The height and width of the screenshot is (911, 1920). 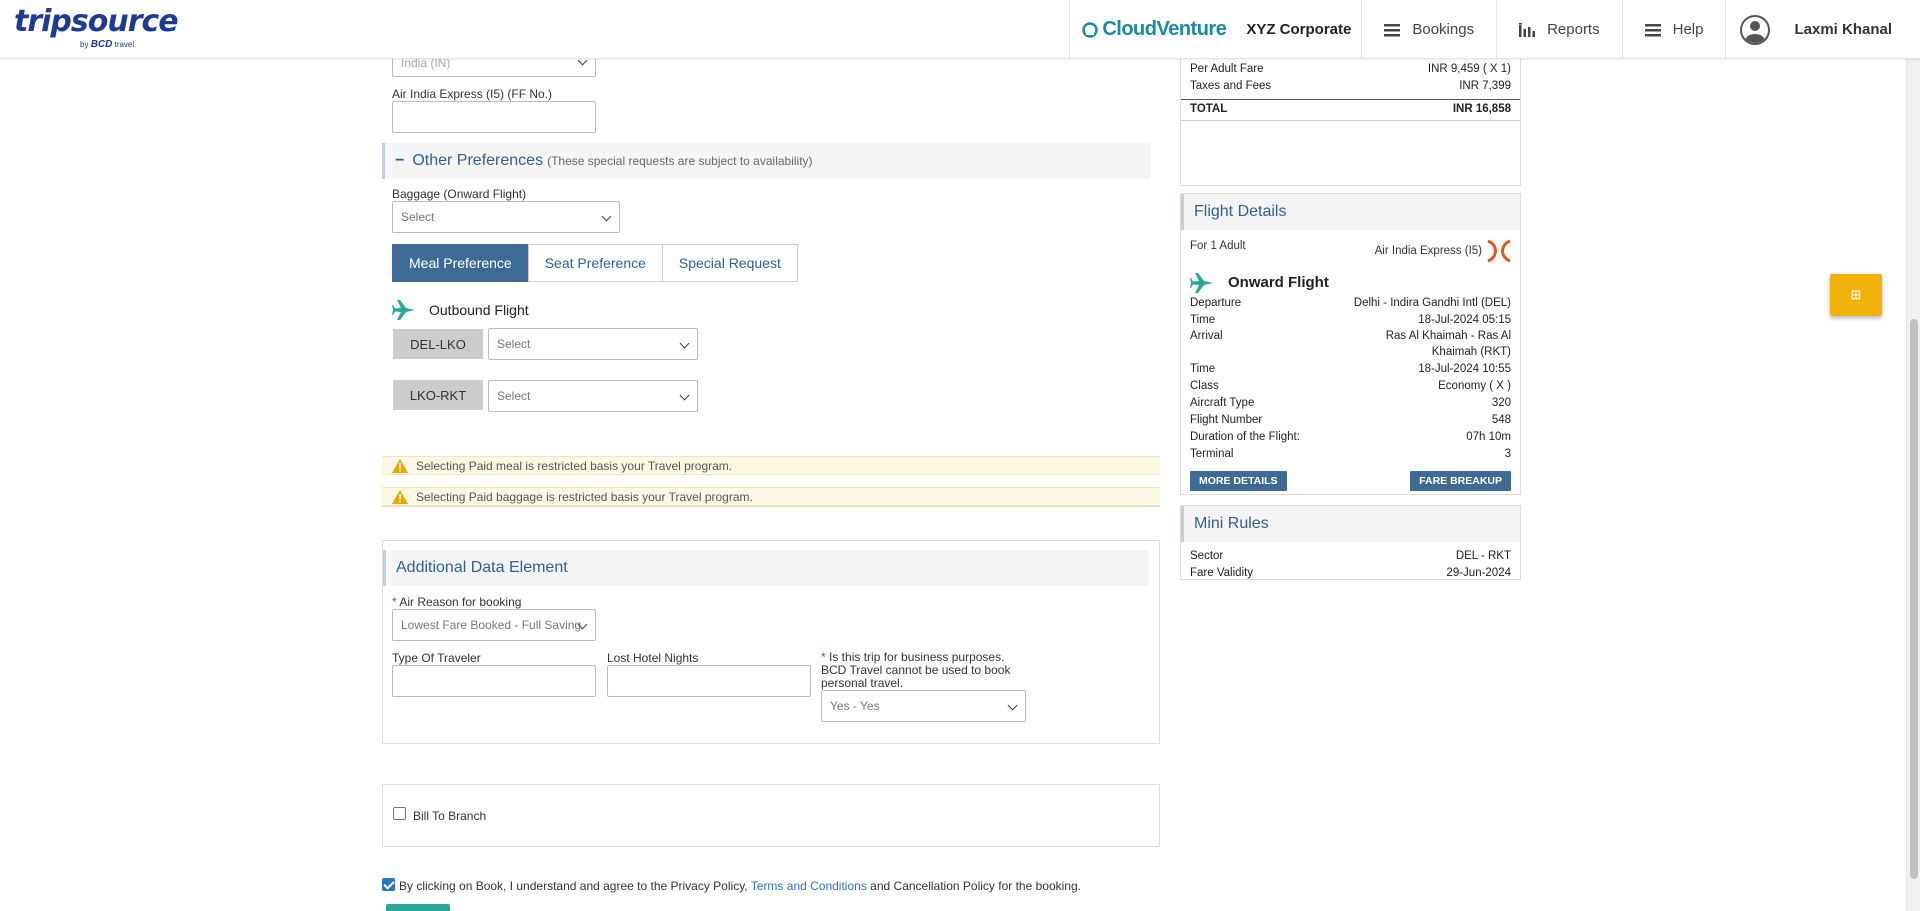 What do you see at coordinates (84, 44) in the screenshot?
I see `logo-by: by` at bounding box center [84, 44].